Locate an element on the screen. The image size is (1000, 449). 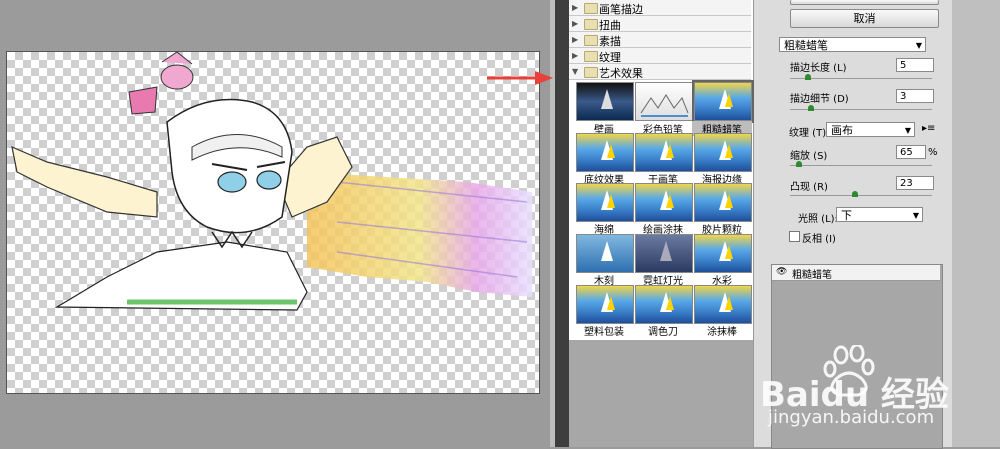
texture-label: 纹理 (T): is located at coordinates (809, 133).